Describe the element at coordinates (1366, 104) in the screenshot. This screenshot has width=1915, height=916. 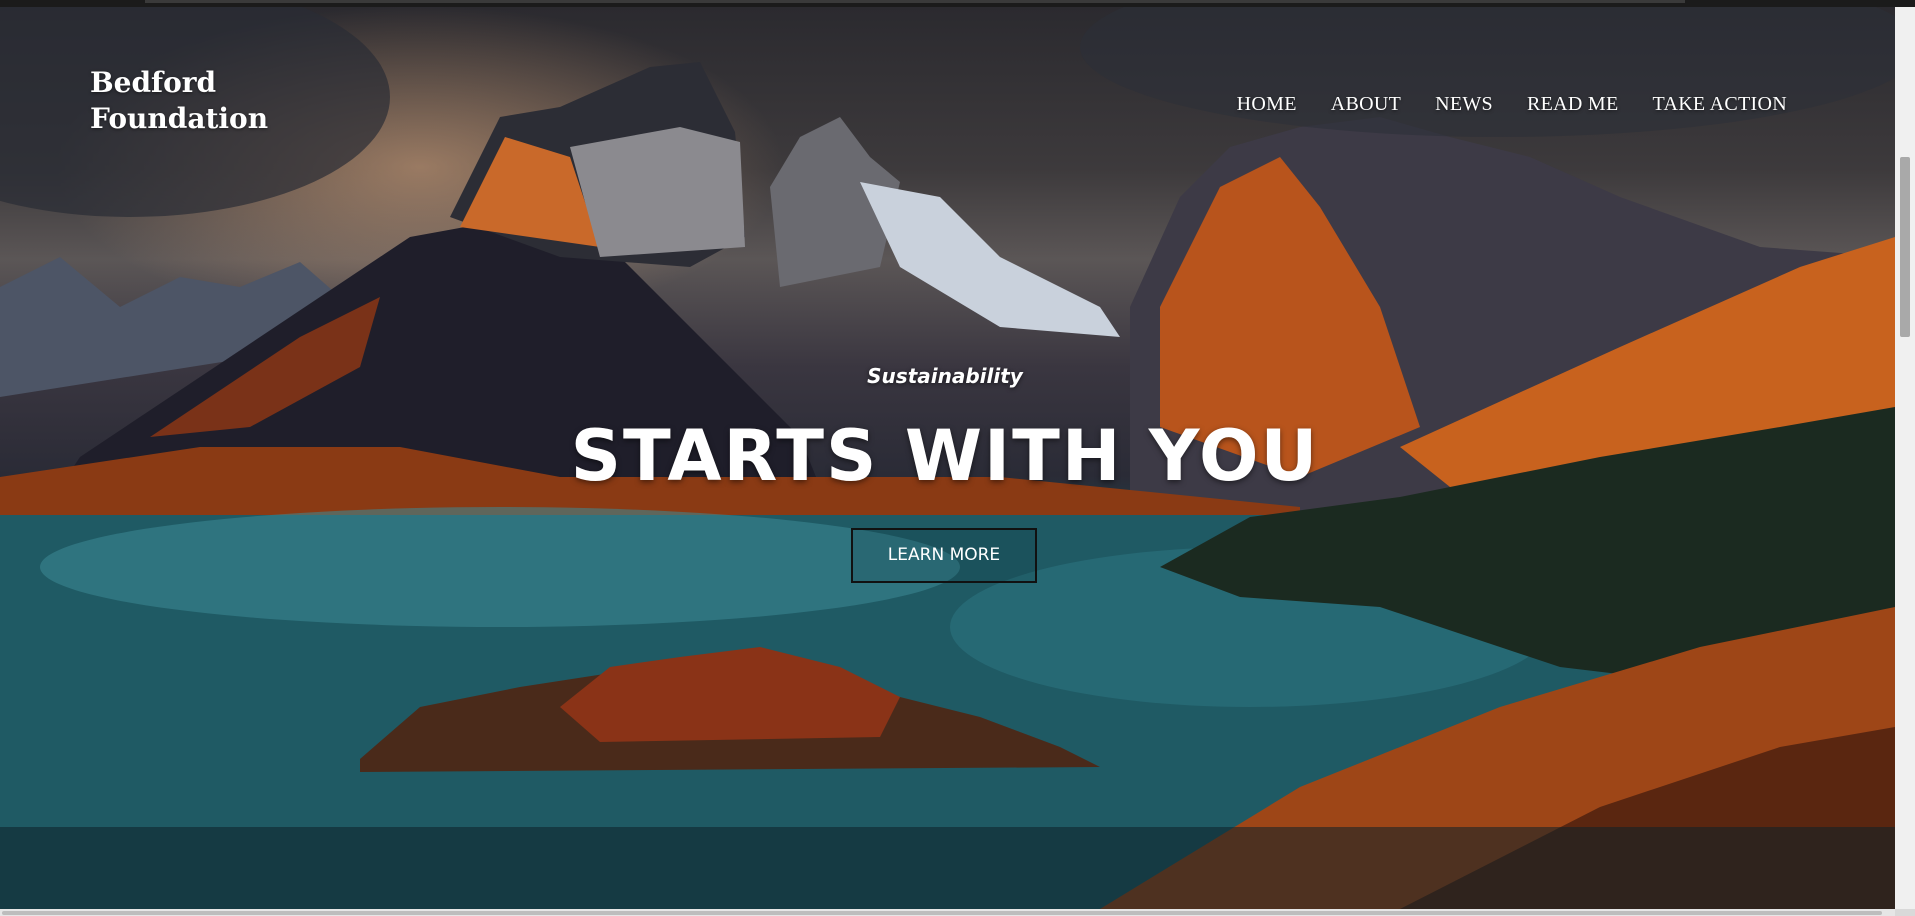
I see `nav-about: ABOUT` at that location.